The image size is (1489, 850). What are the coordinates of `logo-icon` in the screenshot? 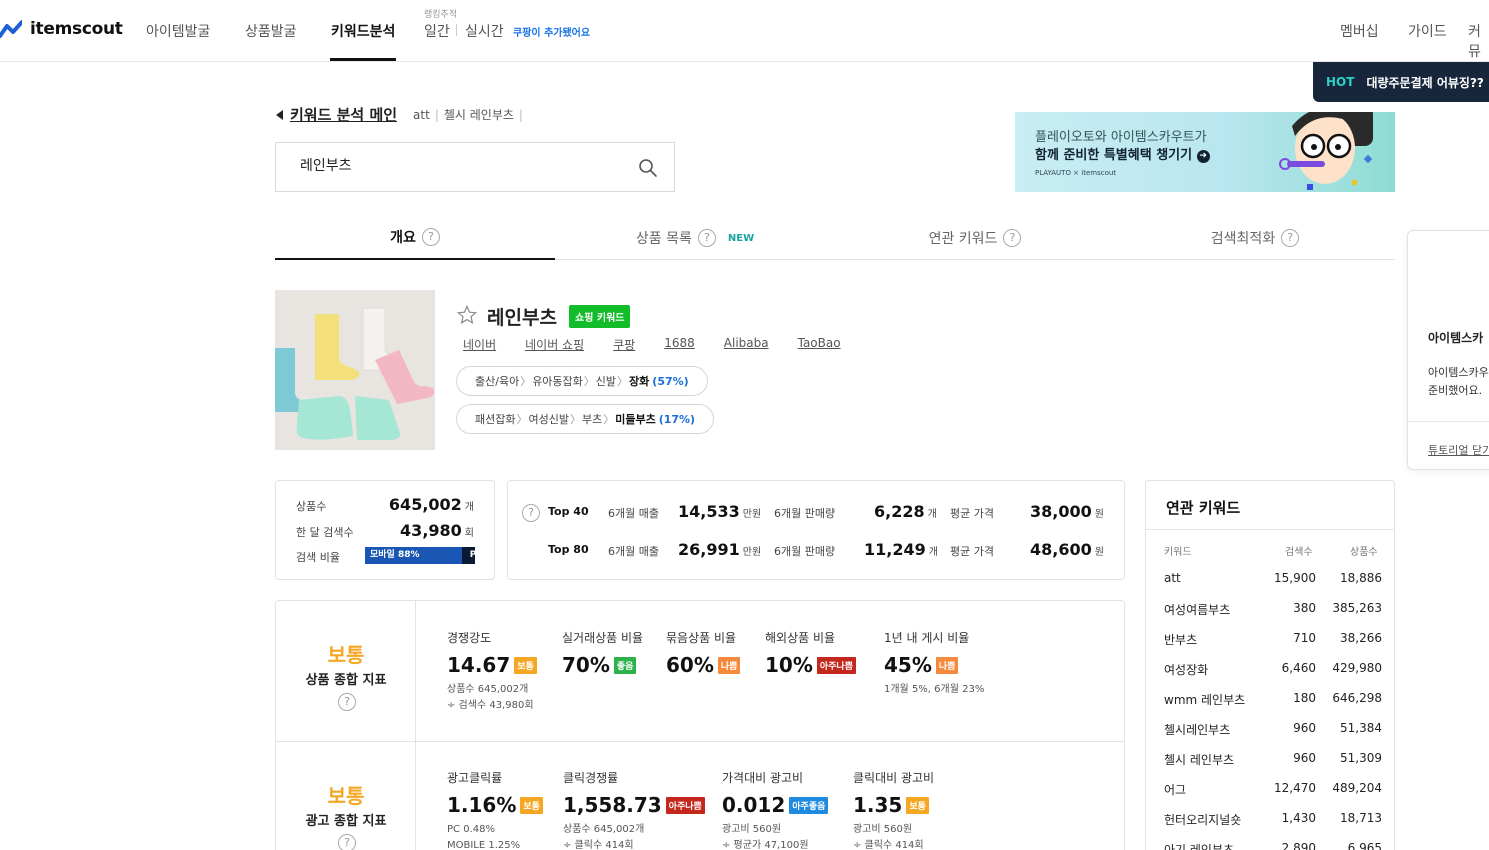 It's located at (11, 29).